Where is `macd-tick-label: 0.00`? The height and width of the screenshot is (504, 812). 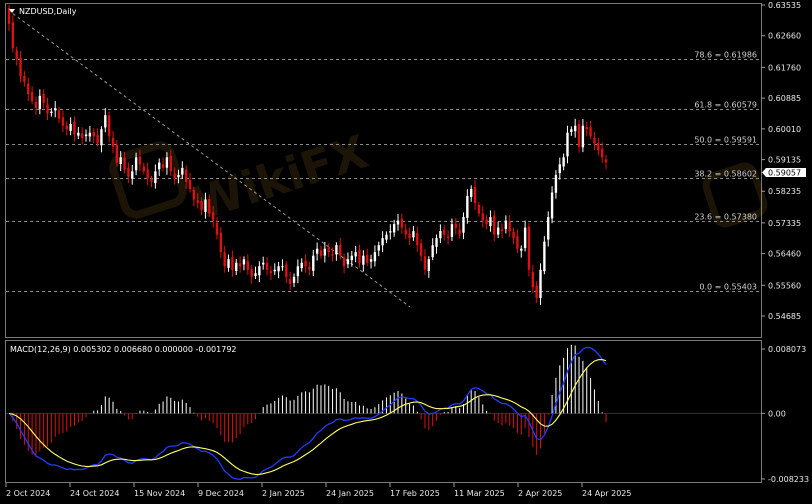
macd-tick-label: 0.00 is located at coordinates (777, 413).